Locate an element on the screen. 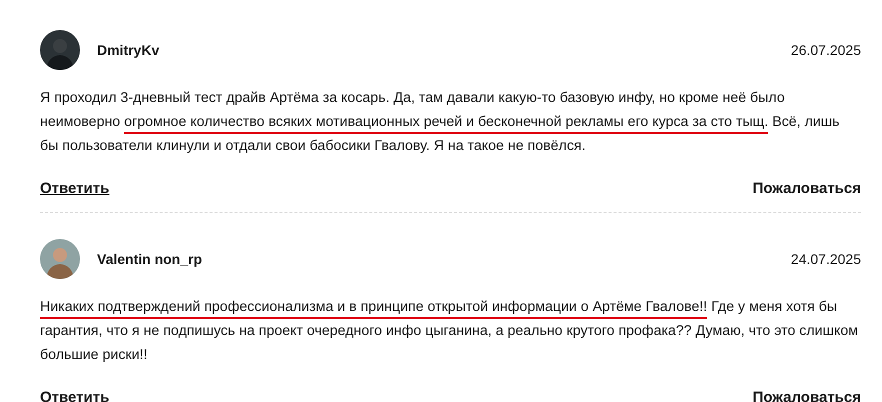 This screenshot has width=882, height=402. comment-date: 24.07.2025 is located at coordinates (825, 259).